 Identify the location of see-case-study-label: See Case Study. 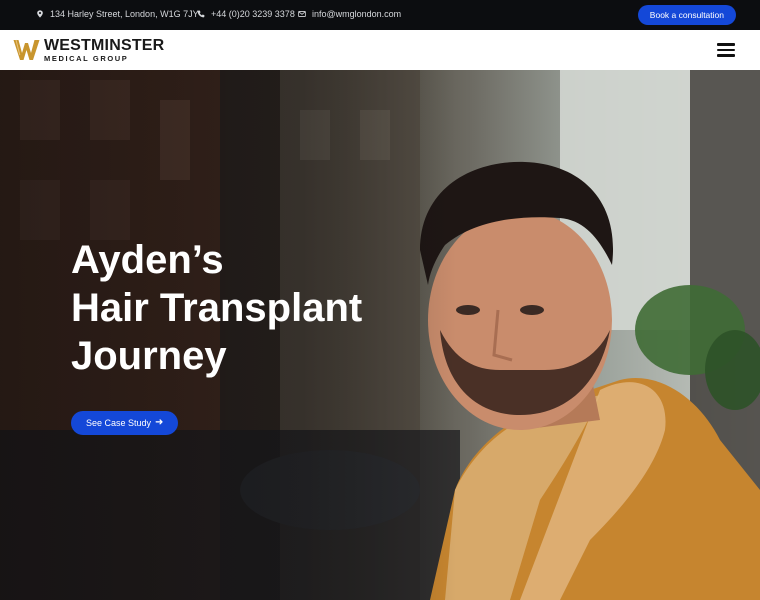
(119, 423).